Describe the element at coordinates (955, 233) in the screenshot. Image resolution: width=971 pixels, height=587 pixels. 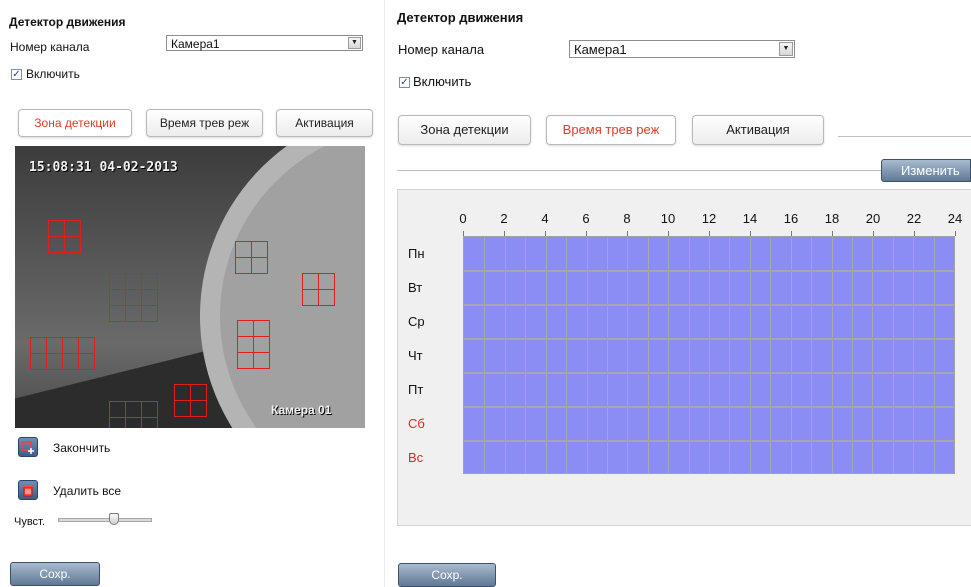
I see `hour-tick` at that location.